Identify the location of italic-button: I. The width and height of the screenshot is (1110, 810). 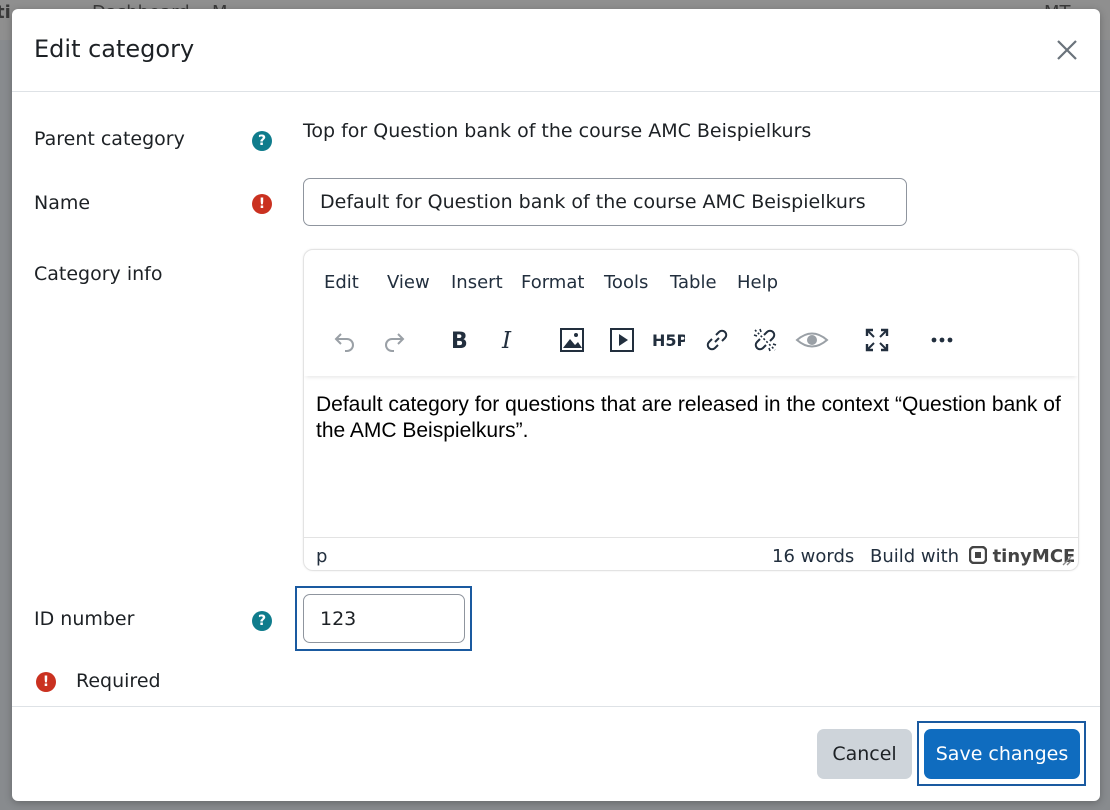
(507, 340).